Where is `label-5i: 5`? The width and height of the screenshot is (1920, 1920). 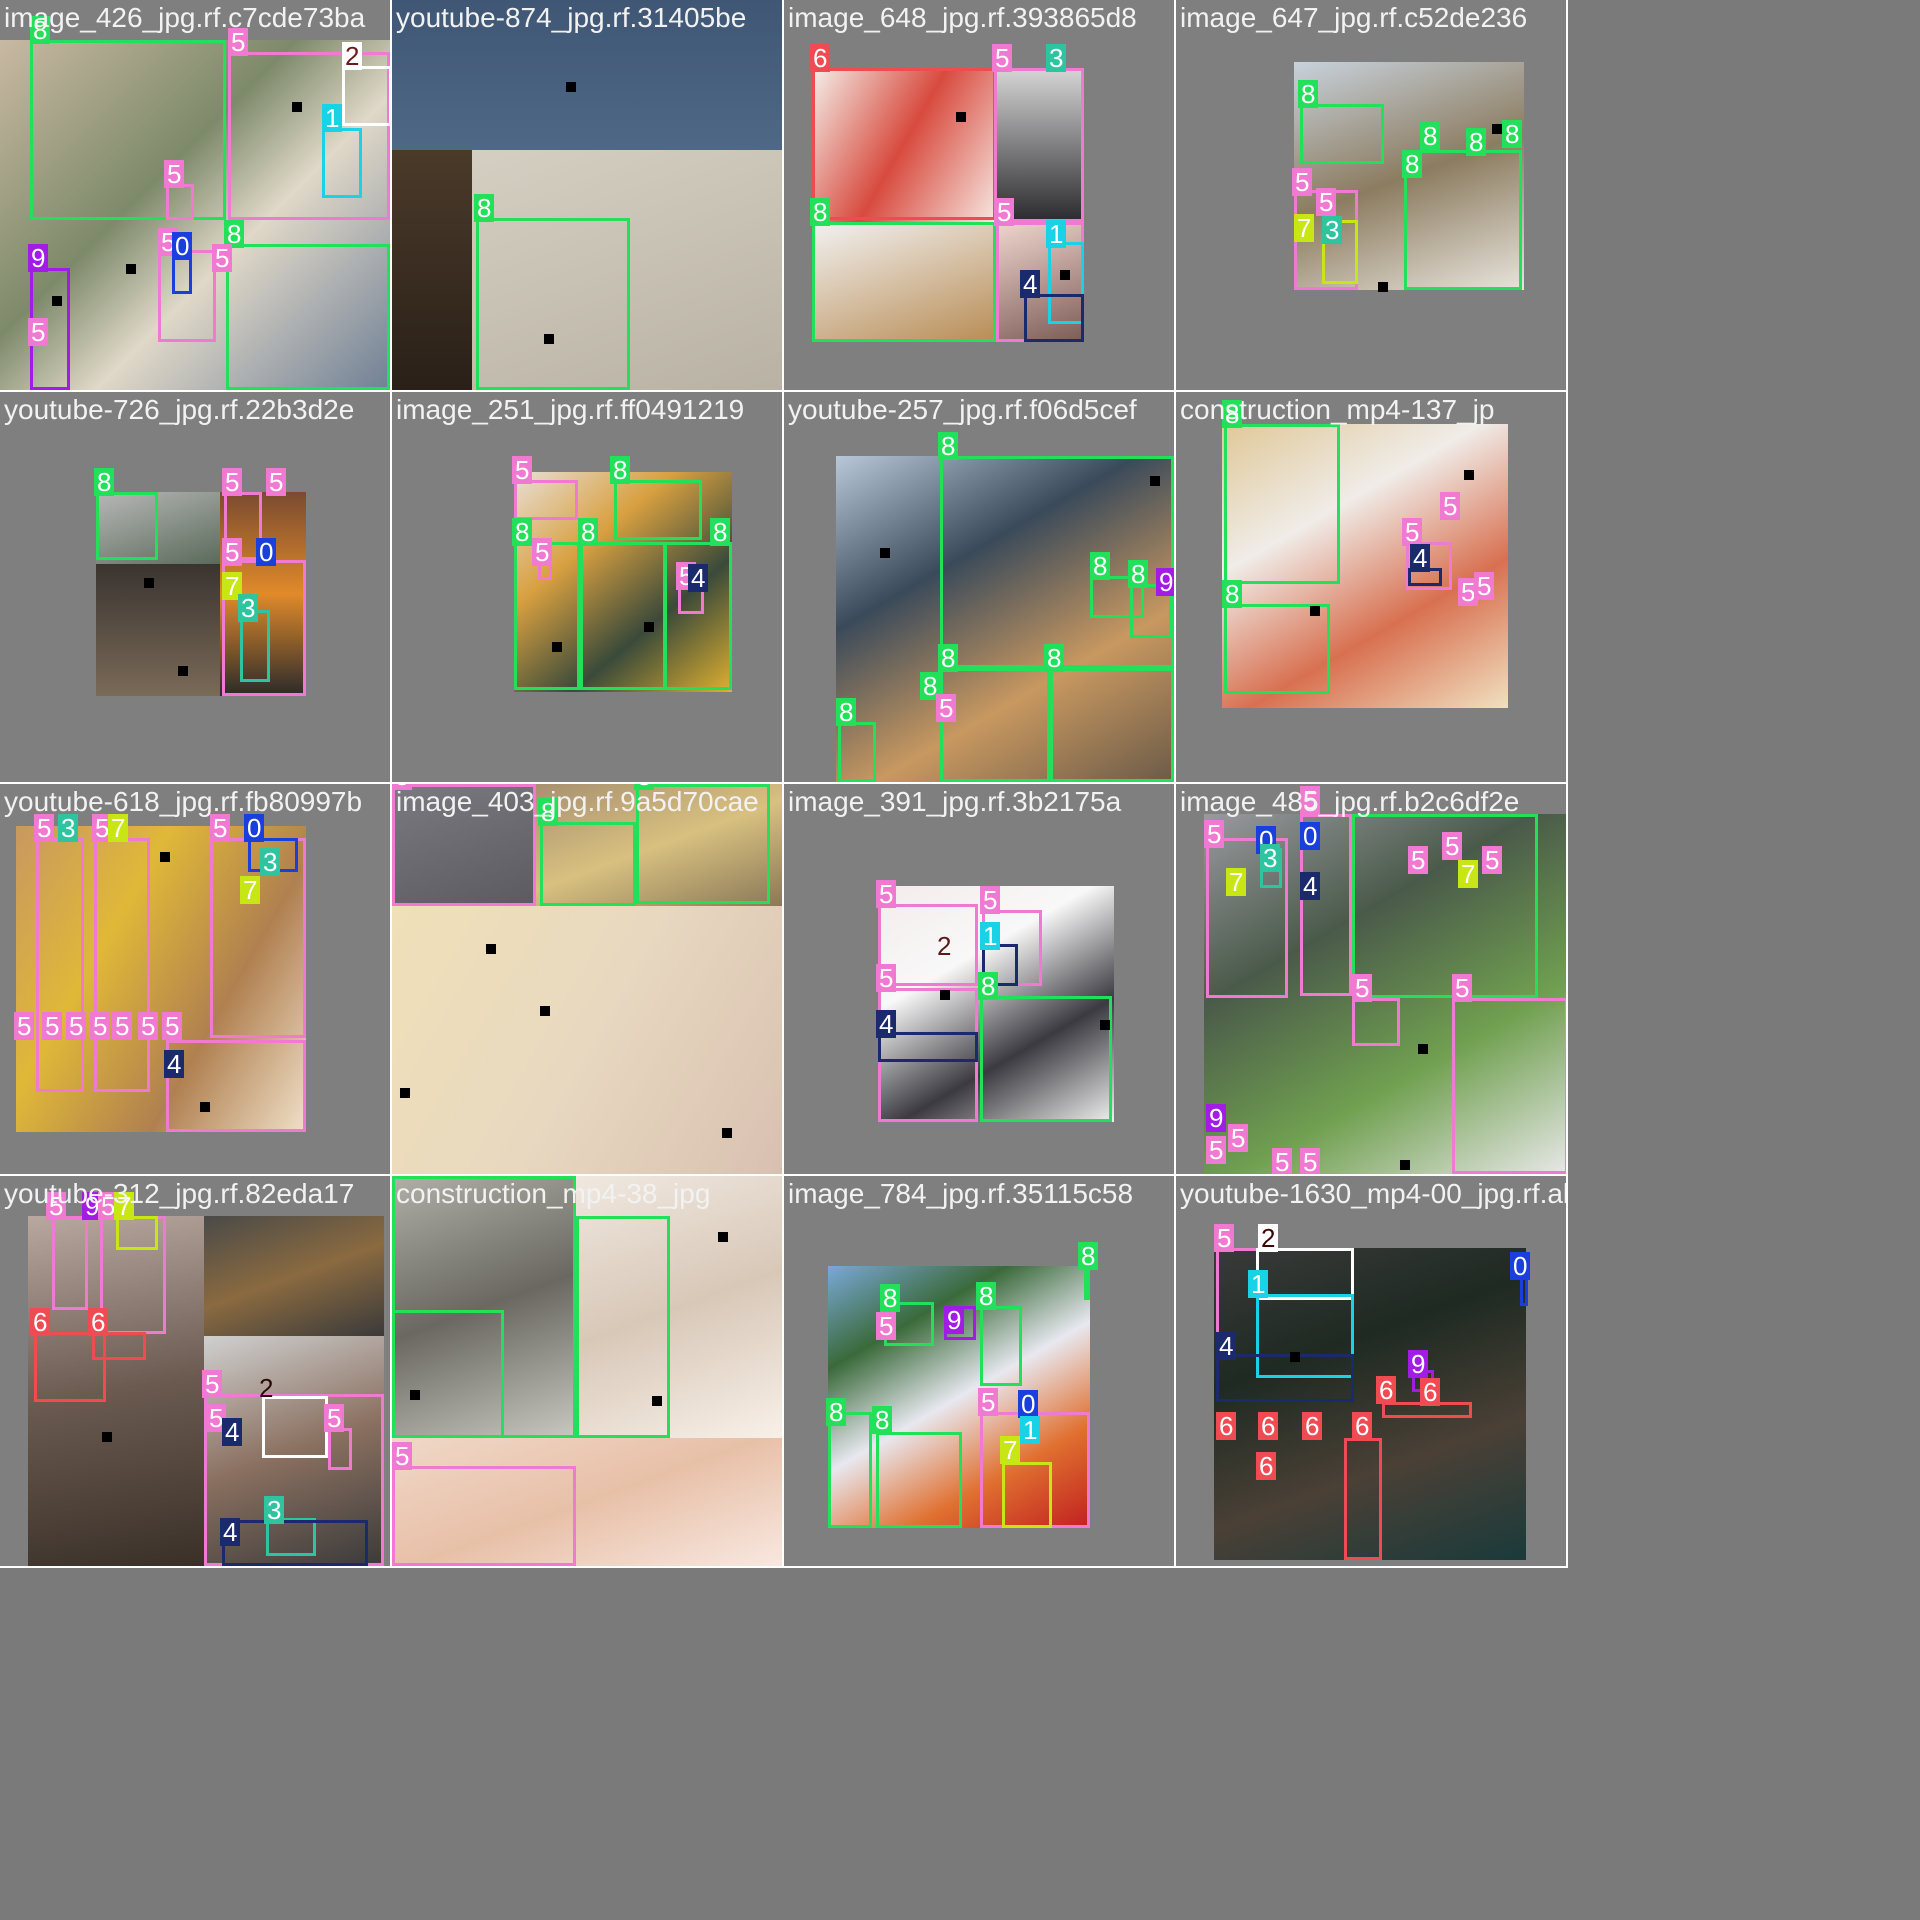 label-5i: 5 is located at coordinates (148, 1026).